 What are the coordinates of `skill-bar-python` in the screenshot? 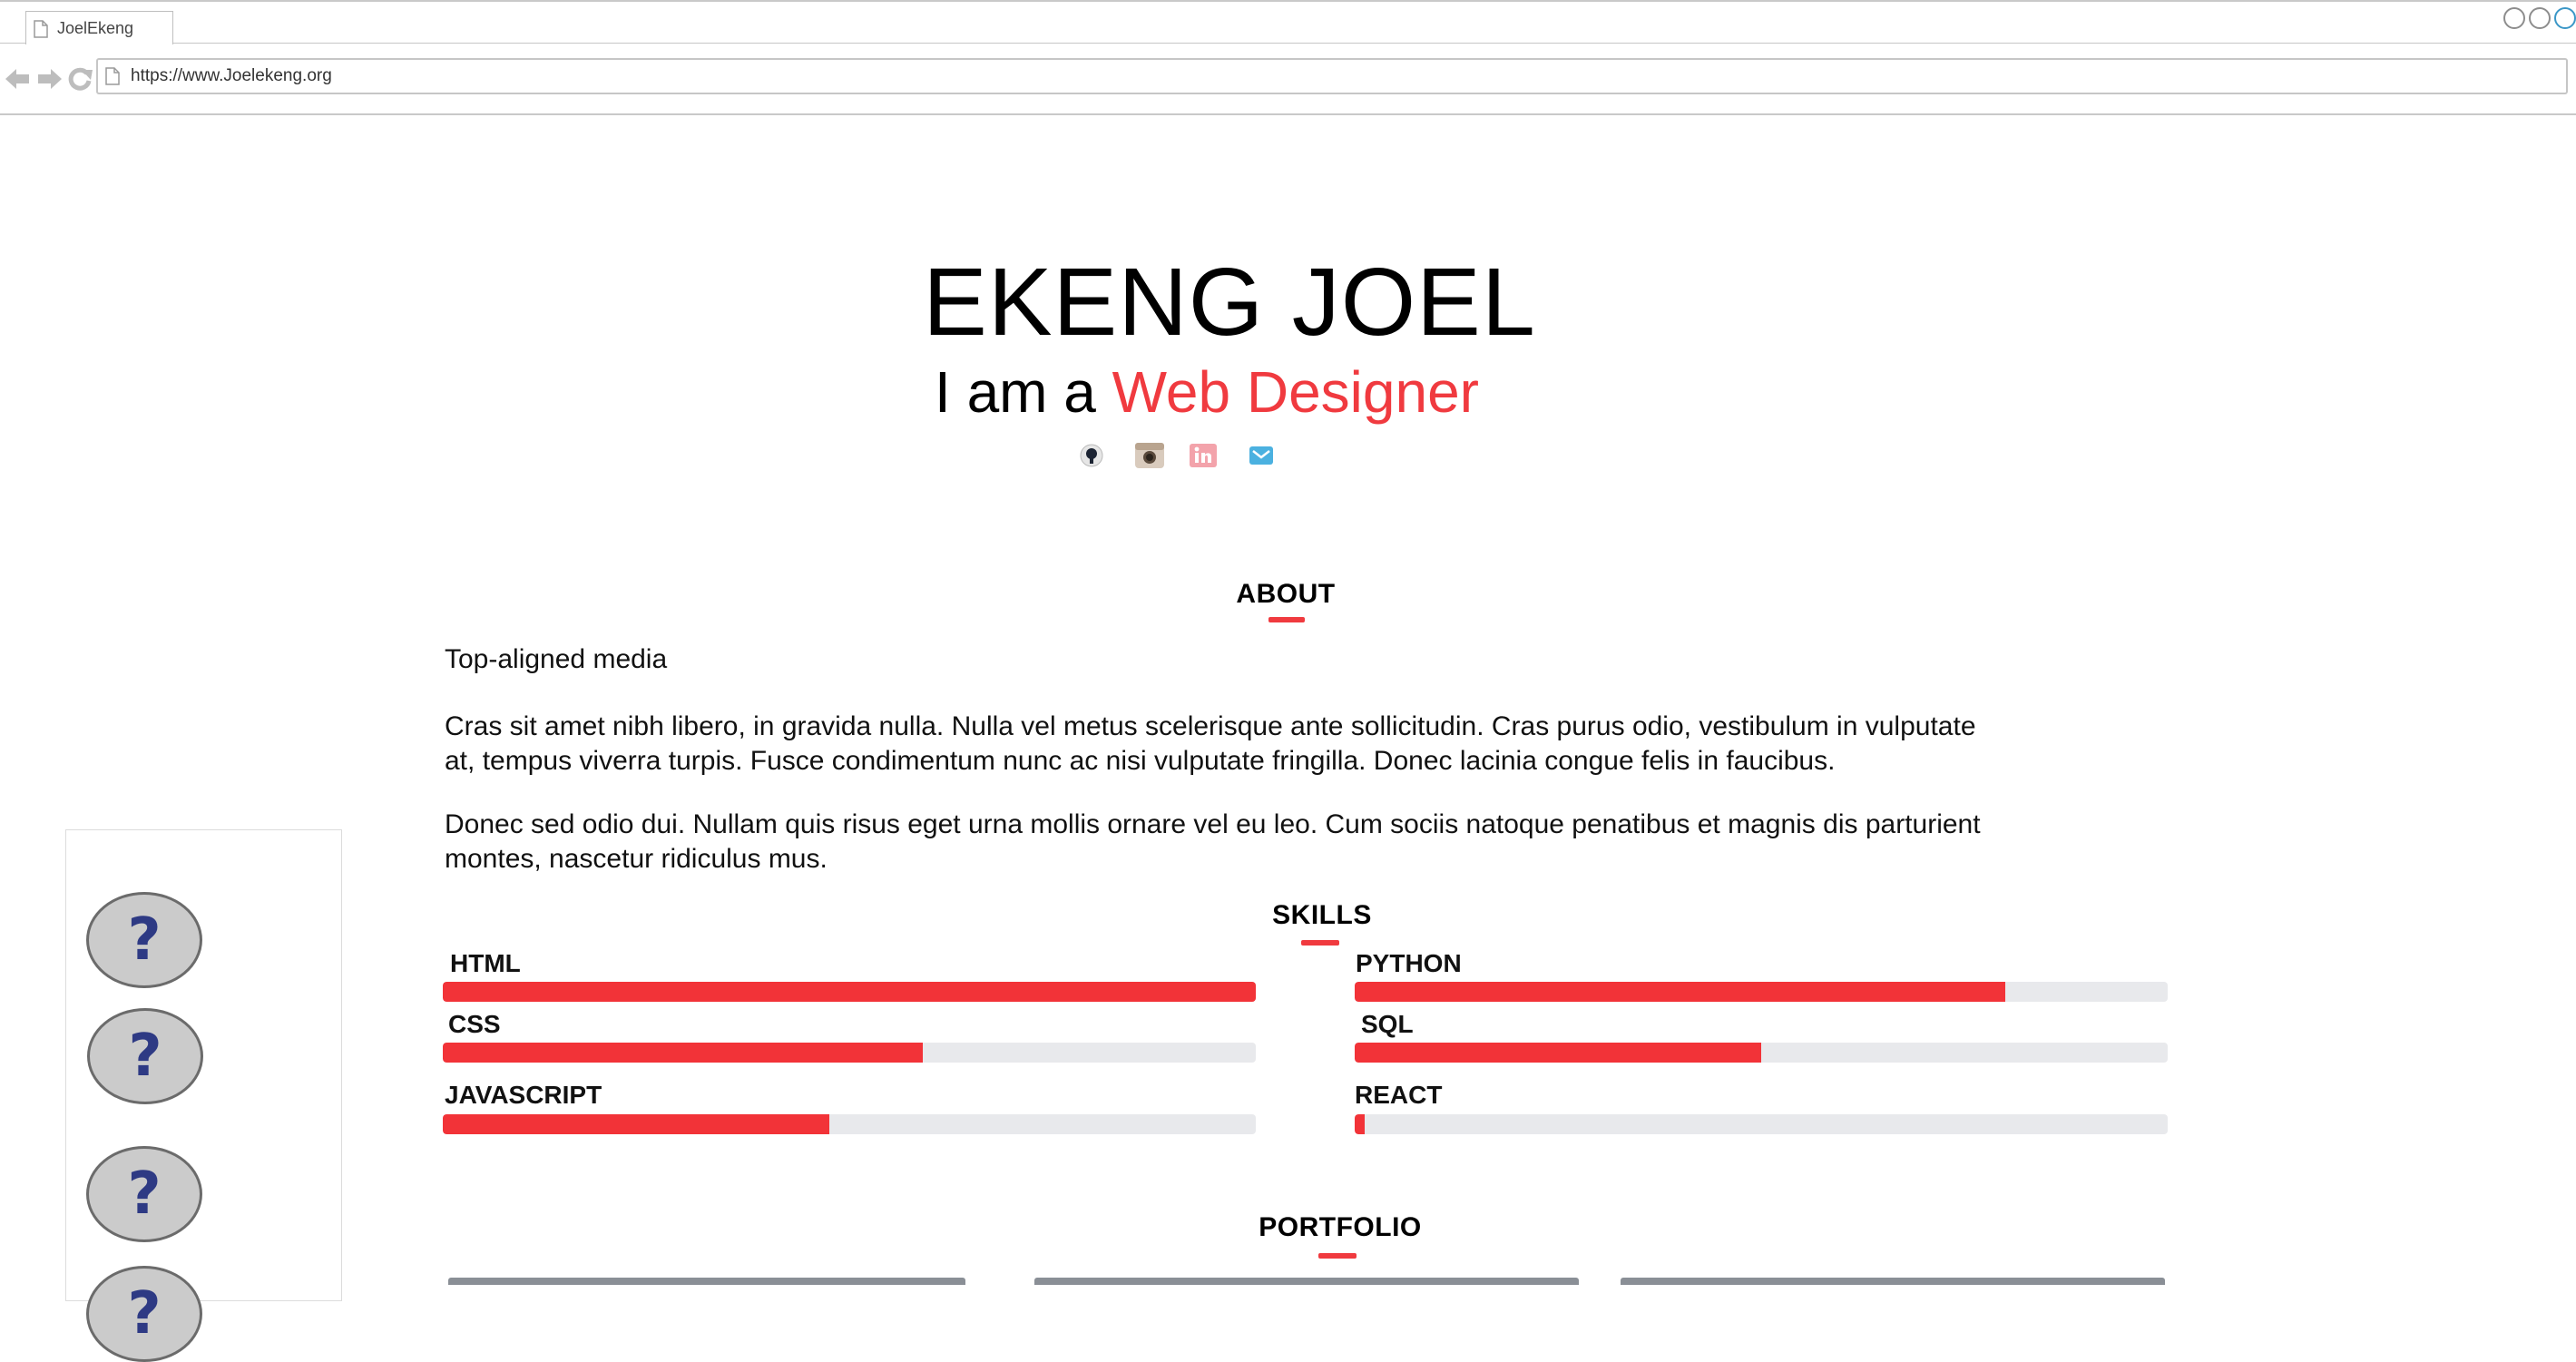 It's located at (1761, 992).